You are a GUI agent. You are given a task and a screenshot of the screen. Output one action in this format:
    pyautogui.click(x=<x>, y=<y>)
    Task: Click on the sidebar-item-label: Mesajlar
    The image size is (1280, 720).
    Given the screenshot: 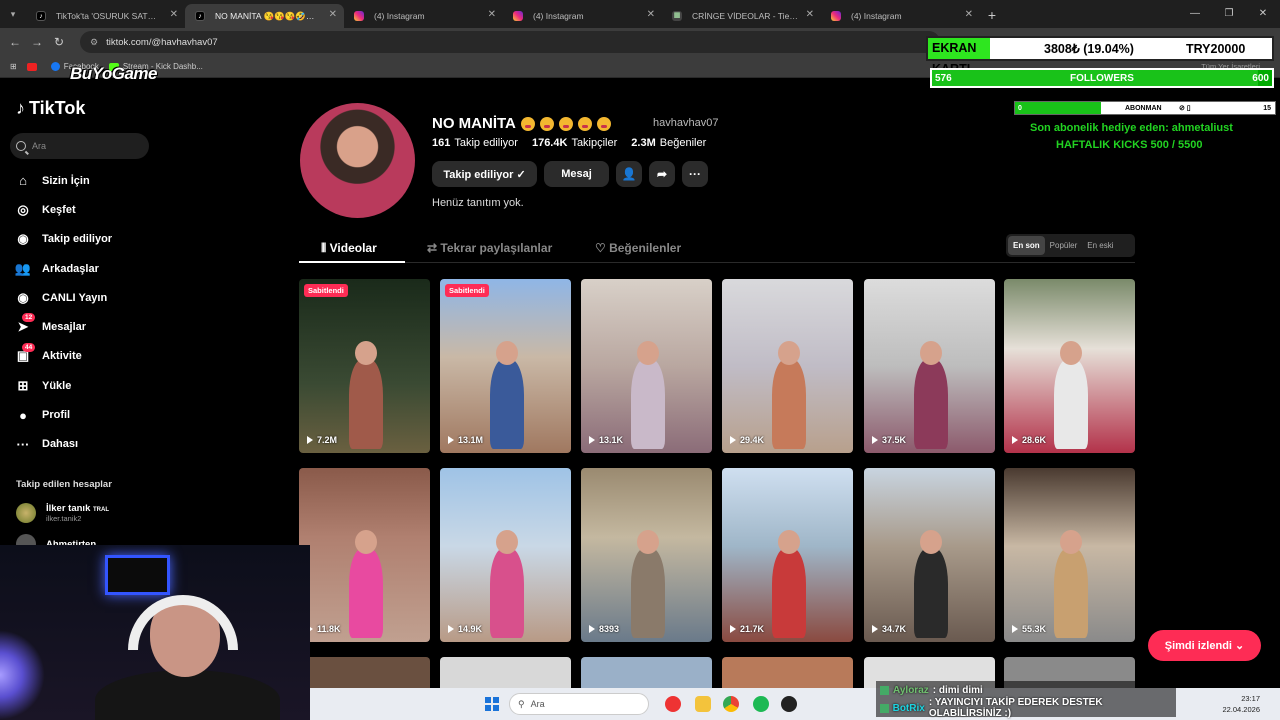 What is the action you would take?
    pyautogui.click(x=64, y=327)
    